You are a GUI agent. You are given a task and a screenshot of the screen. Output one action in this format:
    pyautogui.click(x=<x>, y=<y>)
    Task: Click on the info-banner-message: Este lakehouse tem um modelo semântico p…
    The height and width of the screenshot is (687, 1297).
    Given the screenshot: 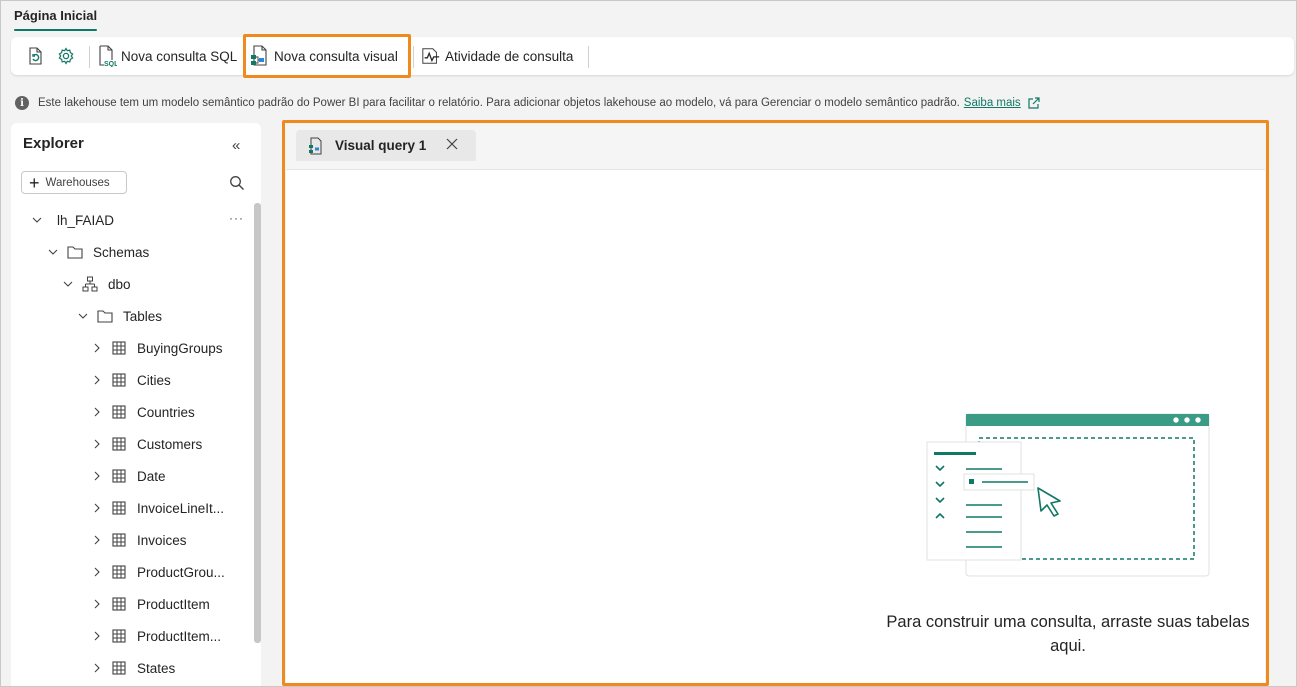 What is the action you would take?
    pyautogui.click(x=499, y=103)
    